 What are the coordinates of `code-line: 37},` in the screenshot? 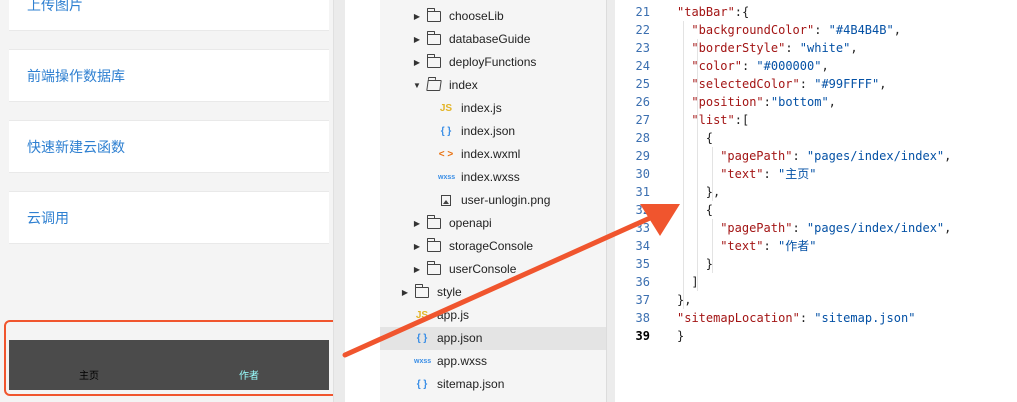 It's located at (816, 300).